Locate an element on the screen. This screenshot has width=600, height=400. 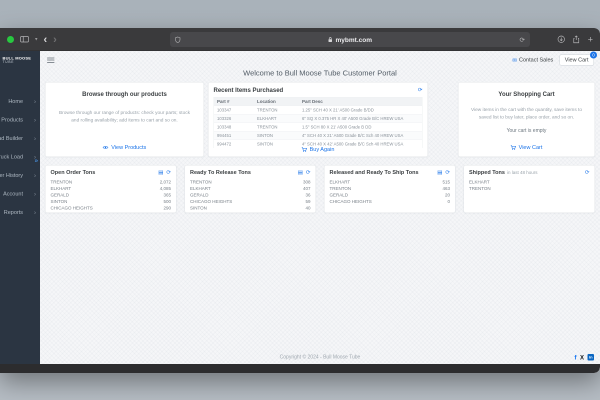
stat-row: CHICAGO HEIGHTS 290 is located at coordinates (111, 208).